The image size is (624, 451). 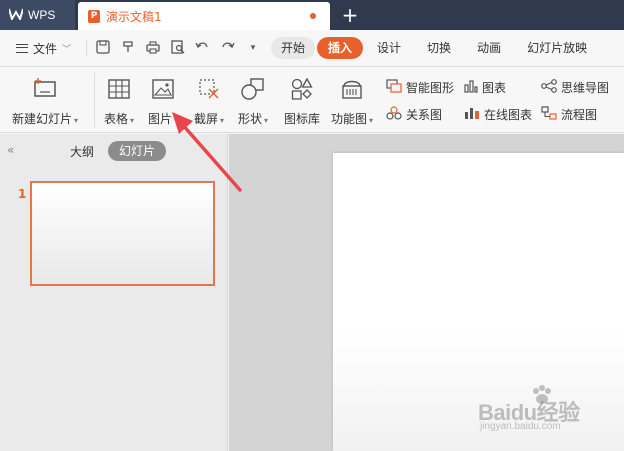 I want to click on shape-icon, so click(x=253, y=90).